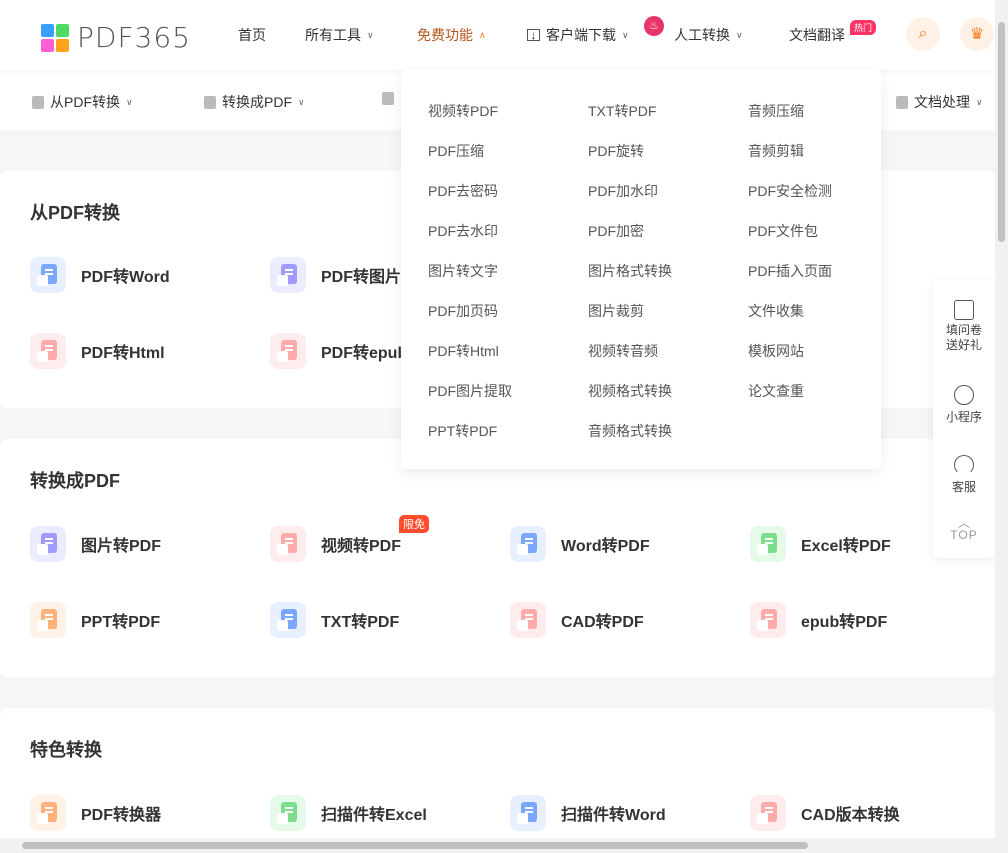  Describe the element at coordinates (964, 326) in the screenshot. I see `survey-button: 填问卷送好礼` at that location.